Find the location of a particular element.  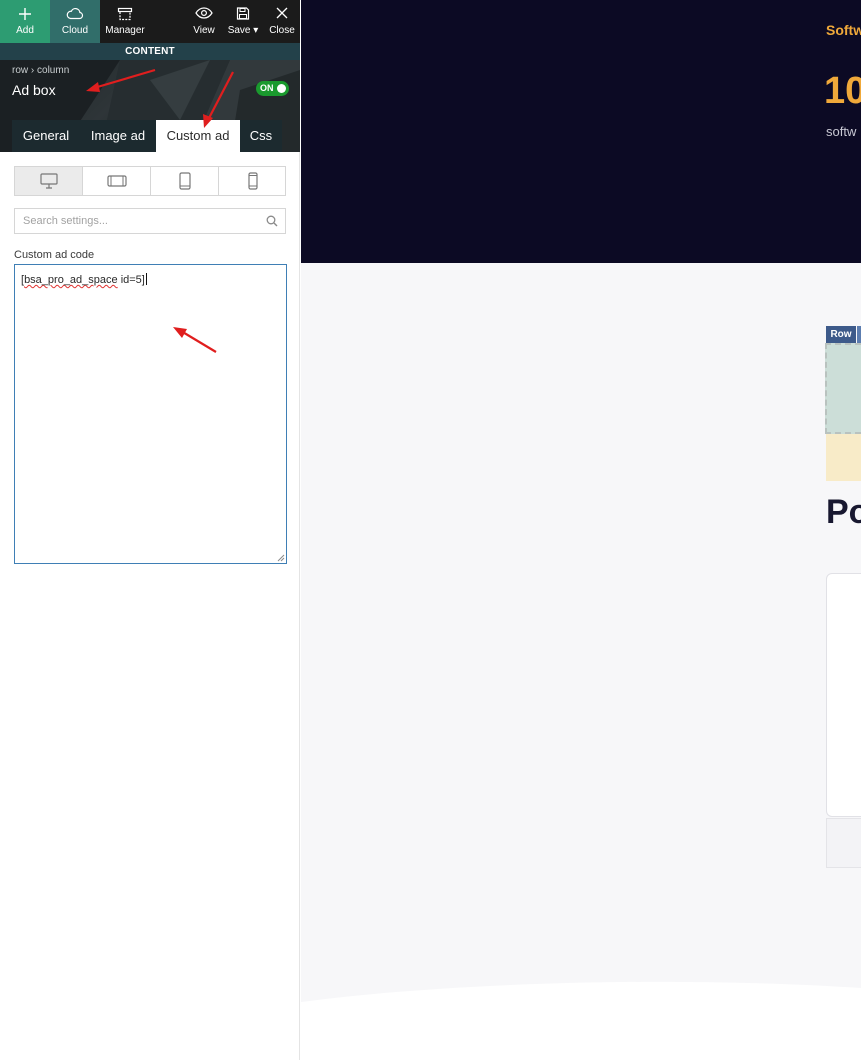

search-input is located at coordinates (135, 221).